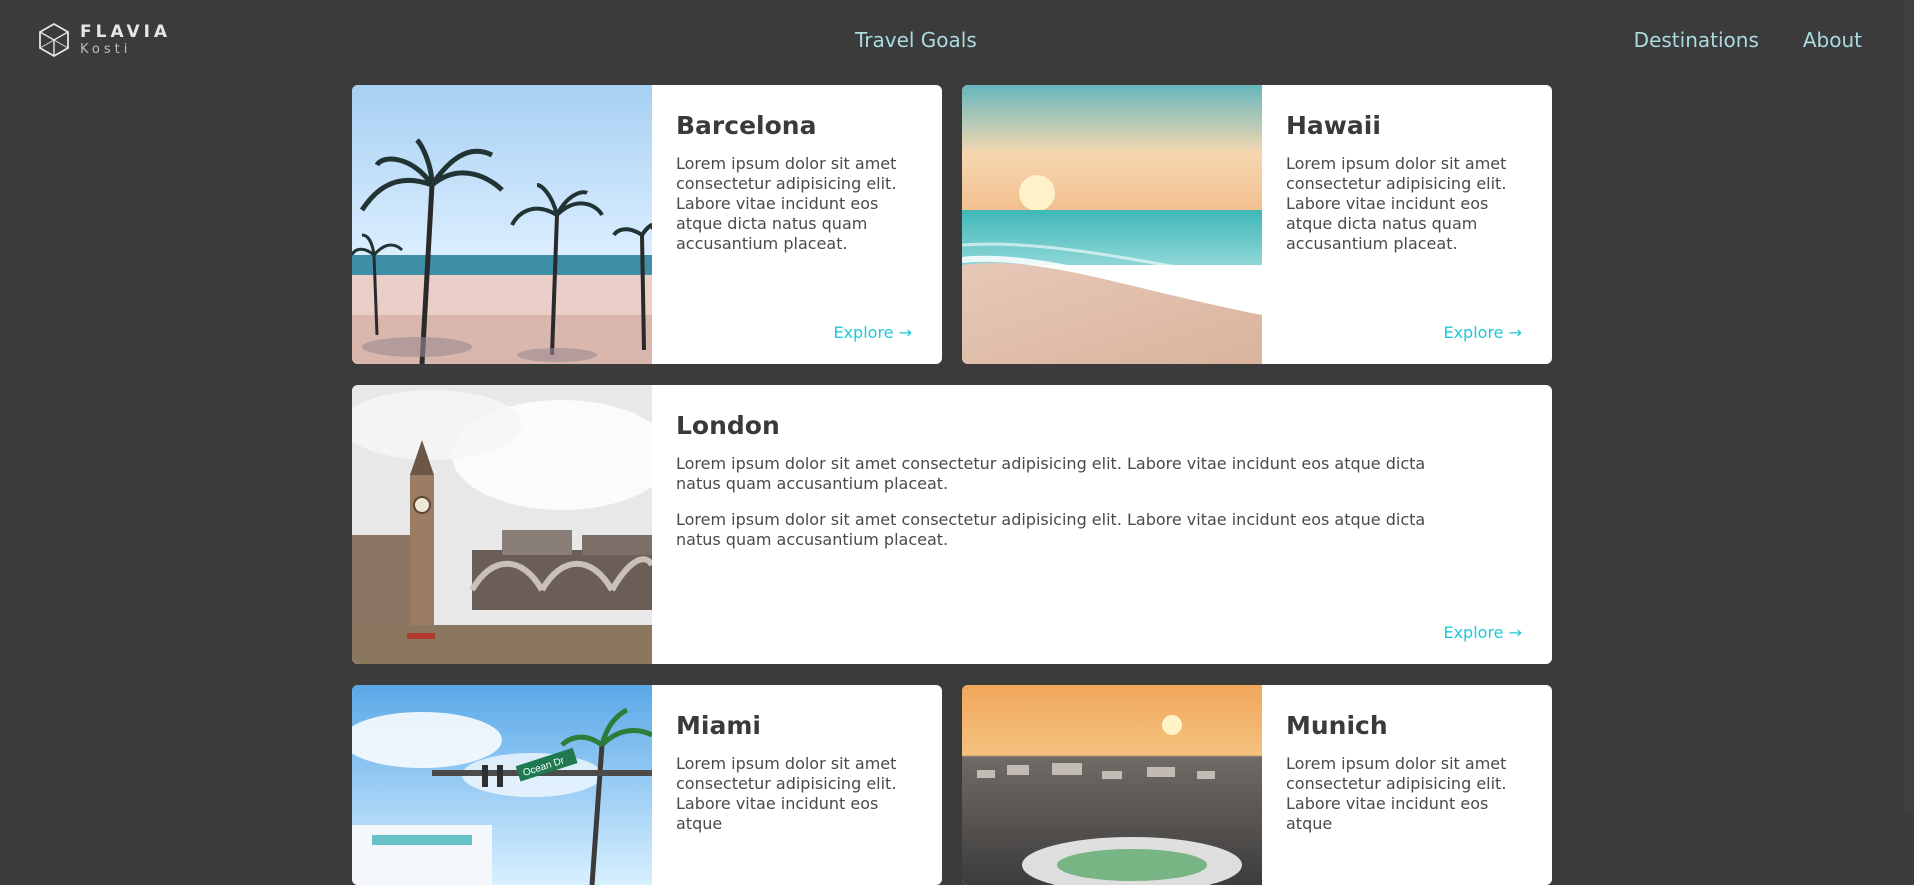 This screenshot has height=885, width=1914. Describe the element at coordinates (728, 425) in the screenshot. I see `card-title: London` at that location.